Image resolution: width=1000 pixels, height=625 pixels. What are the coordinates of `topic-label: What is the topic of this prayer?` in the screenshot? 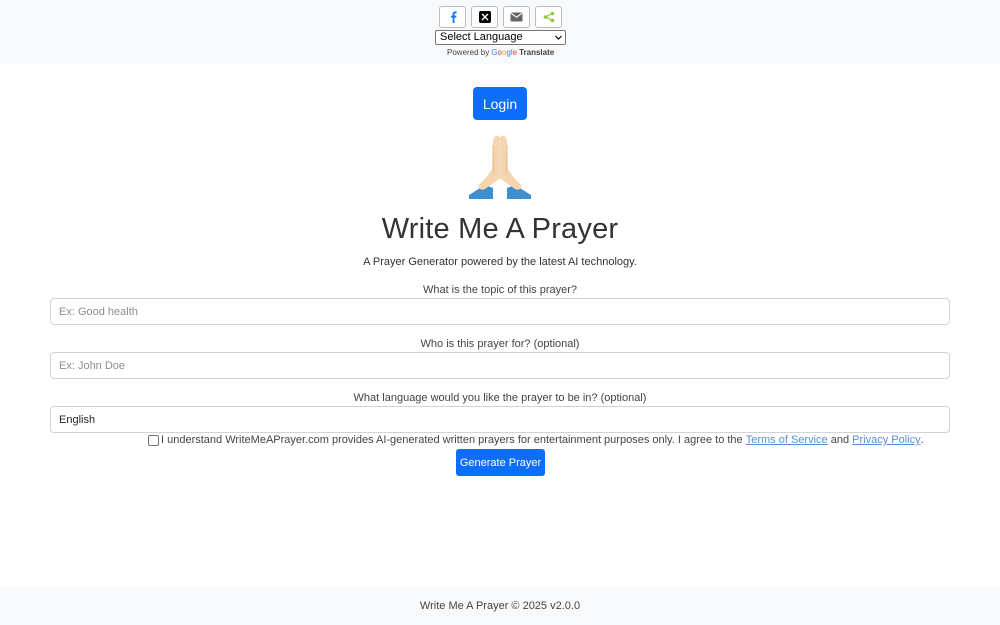 It's located at (500, 290).